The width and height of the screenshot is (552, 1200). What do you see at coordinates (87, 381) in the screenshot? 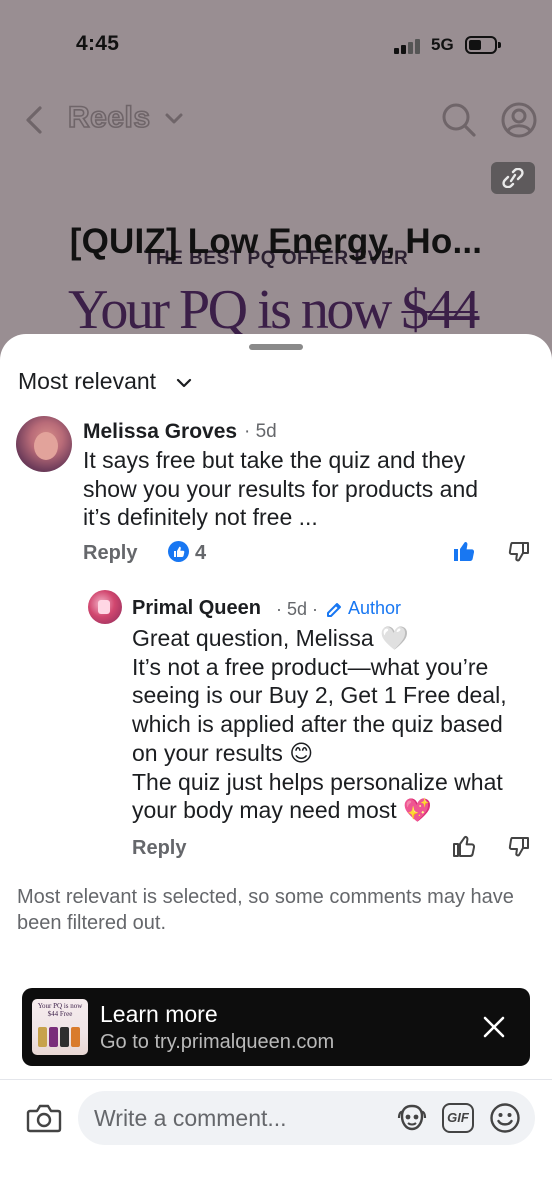
I see `sort-dropdown: Most relevant` at bounding box center [87, 381].